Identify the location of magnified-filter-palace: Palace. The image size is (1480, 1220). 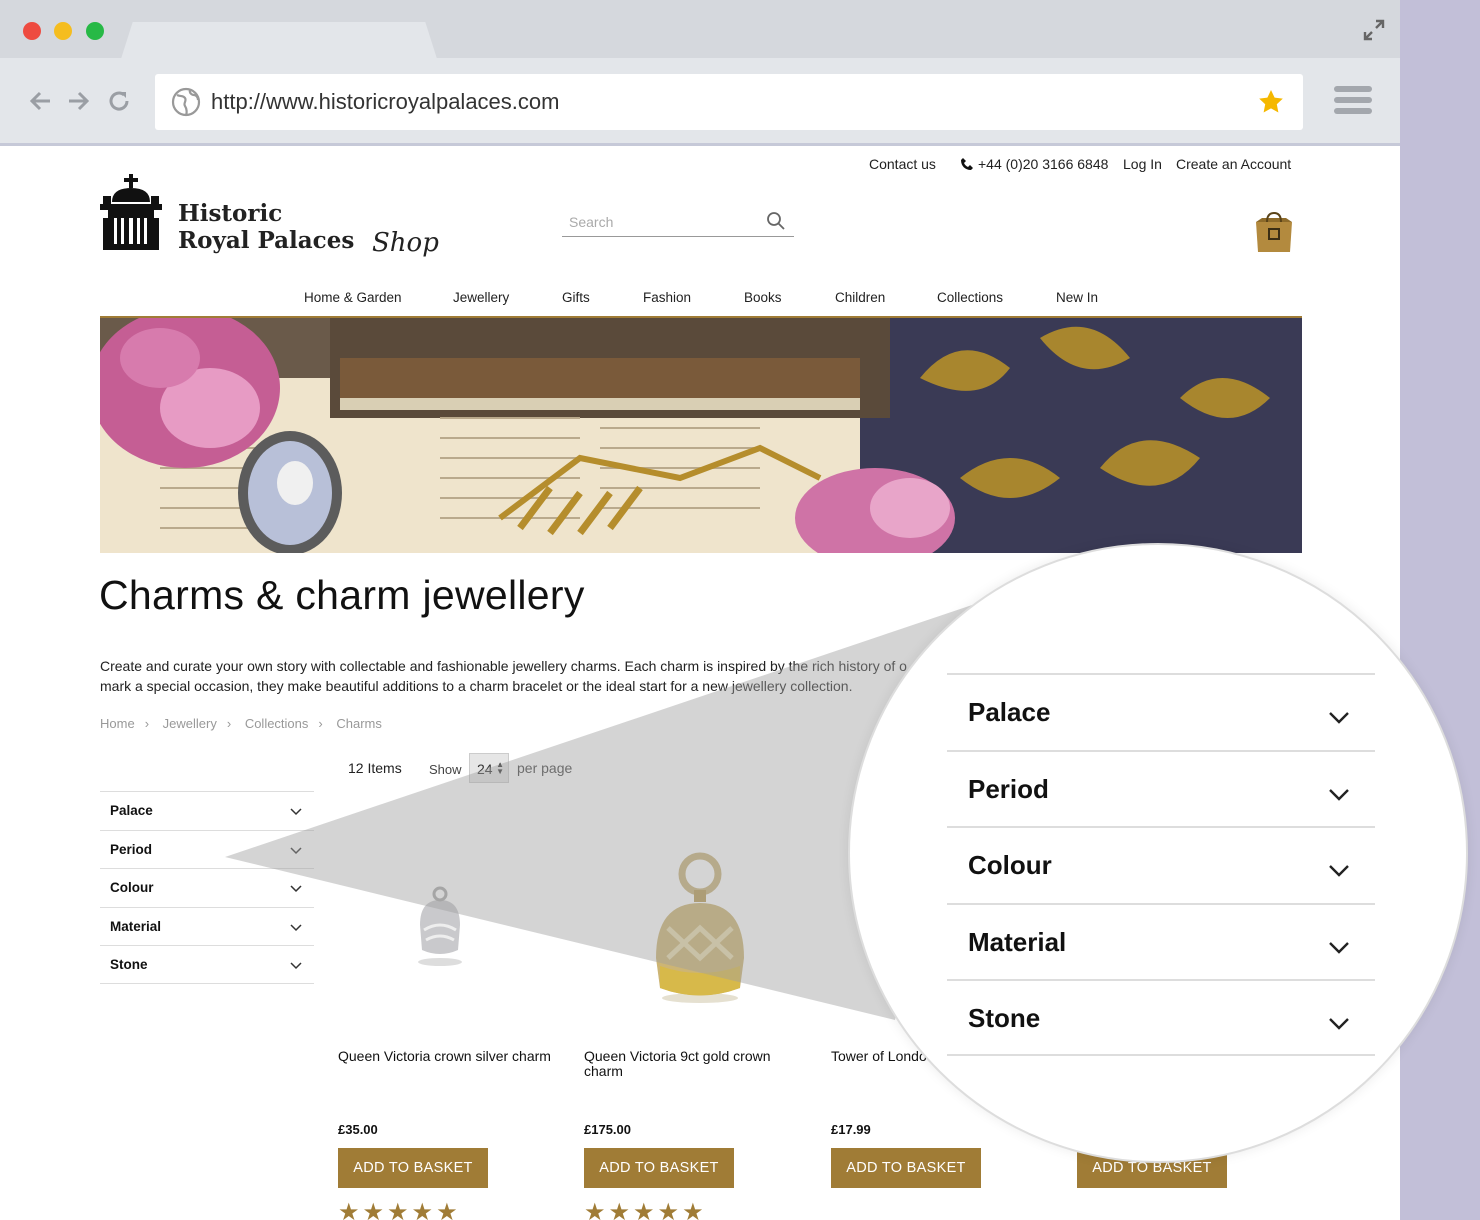
(1161, 711).